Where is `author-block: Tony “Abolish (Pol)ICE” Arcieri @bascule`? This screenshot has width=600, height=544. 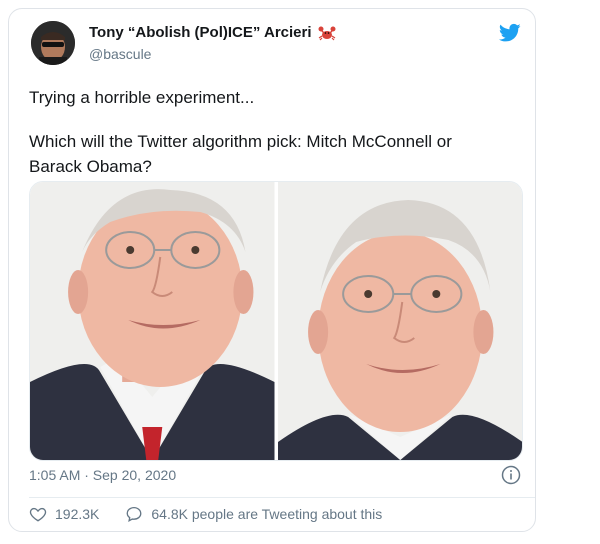 author-block: Tony “Abolish (Pol)ICE” Arcieri @bascule is located at coordinates (212, 43).